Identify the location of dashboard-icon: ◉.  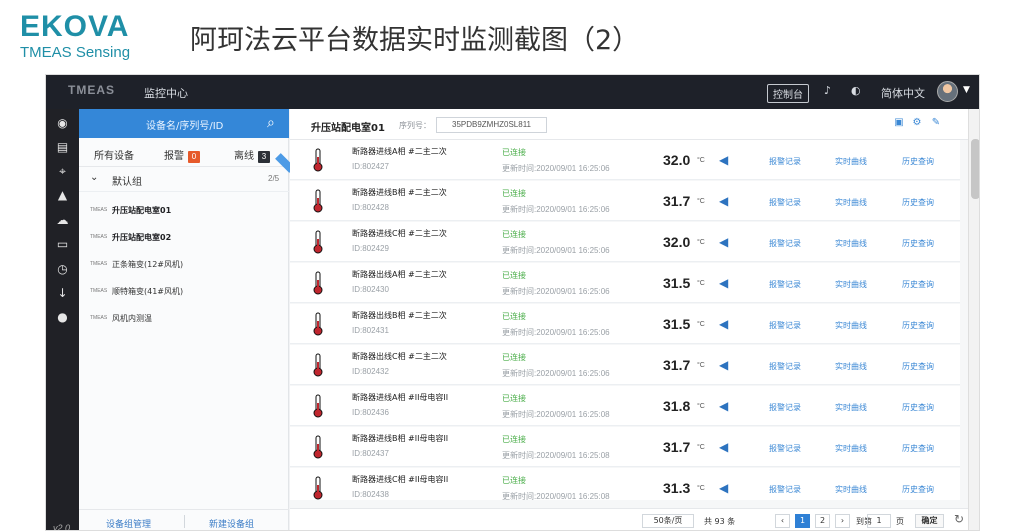
(62, 123).